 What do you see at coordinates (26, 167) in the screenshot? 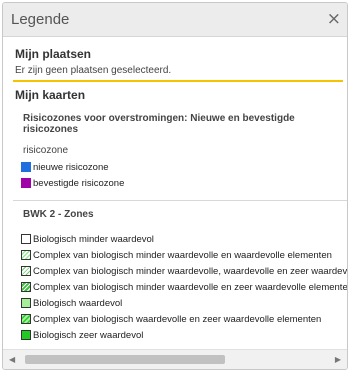
I see `swatch-new-risk` at bounding box center [26, 167].